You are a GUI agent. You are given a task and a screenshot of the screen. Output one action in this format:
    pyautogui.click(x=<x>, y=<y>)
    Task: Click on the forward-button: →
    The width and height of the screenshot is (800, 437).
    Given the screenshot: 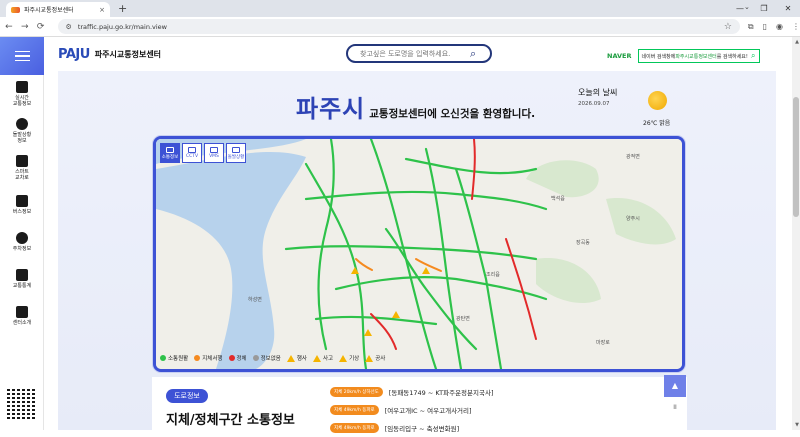 What is the action you would take?
    pyautogui.click(x=25, y=27)
    